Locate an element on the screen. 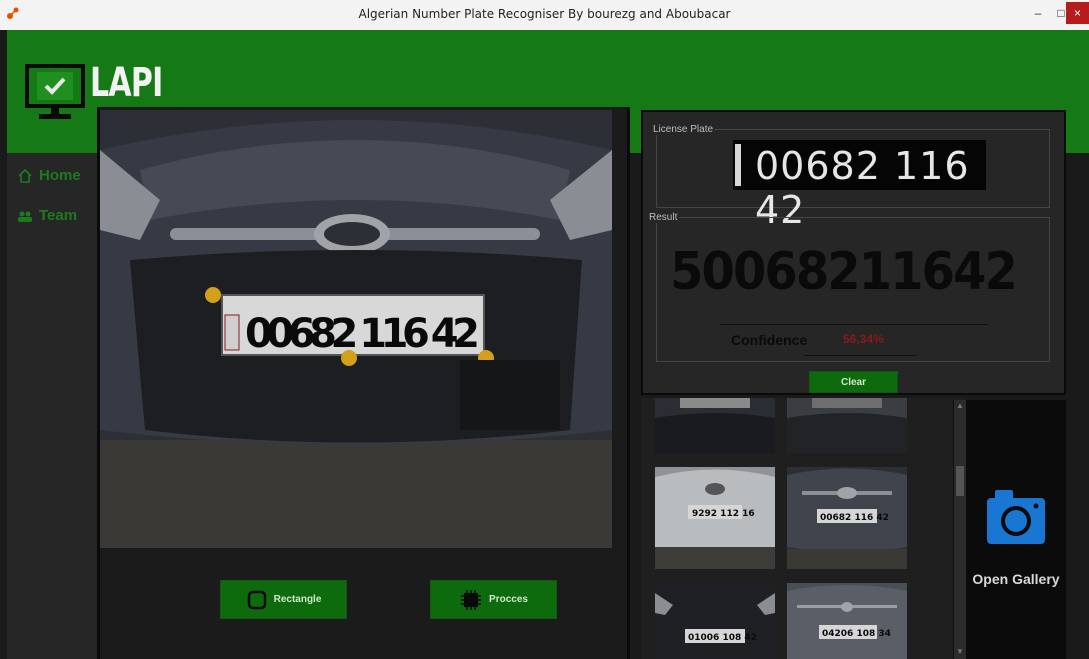  cpu-icon is located at coordinates (471, 599).